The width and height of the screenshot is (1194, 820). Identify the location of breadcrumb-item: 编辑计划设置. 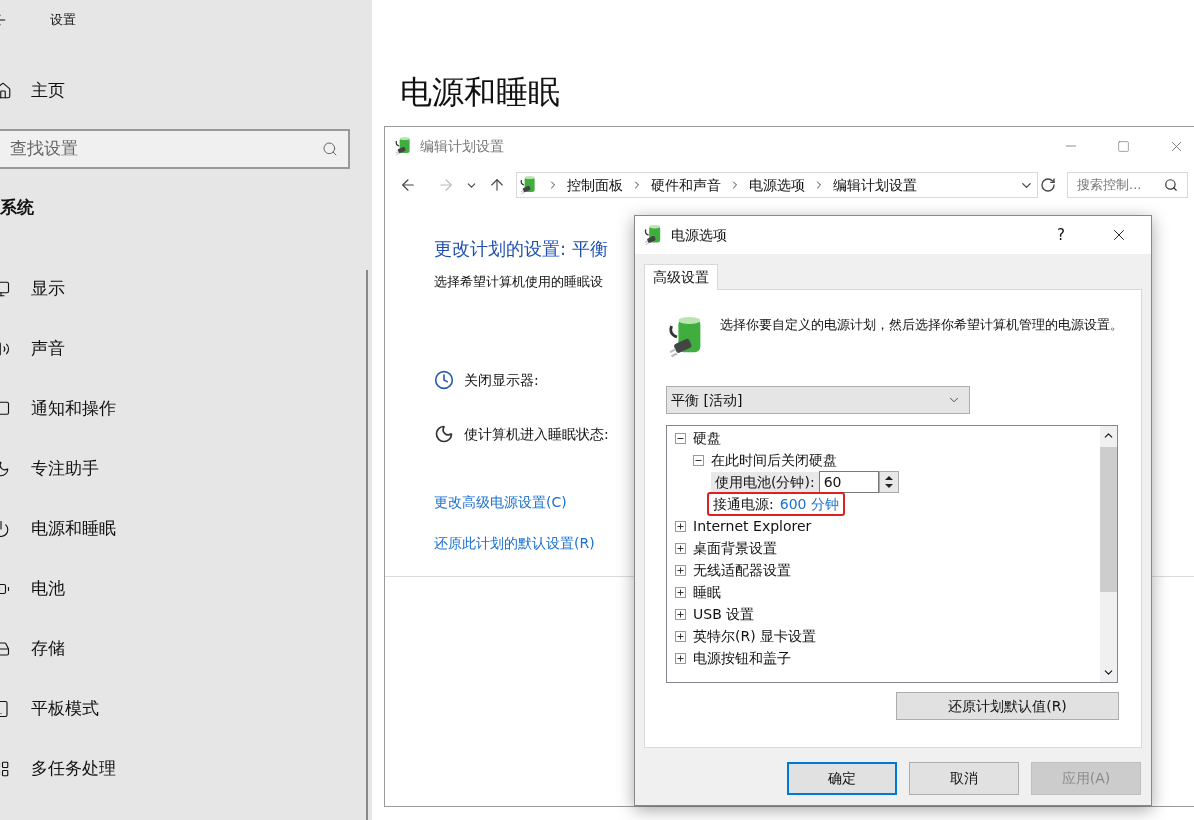
(875, 185).